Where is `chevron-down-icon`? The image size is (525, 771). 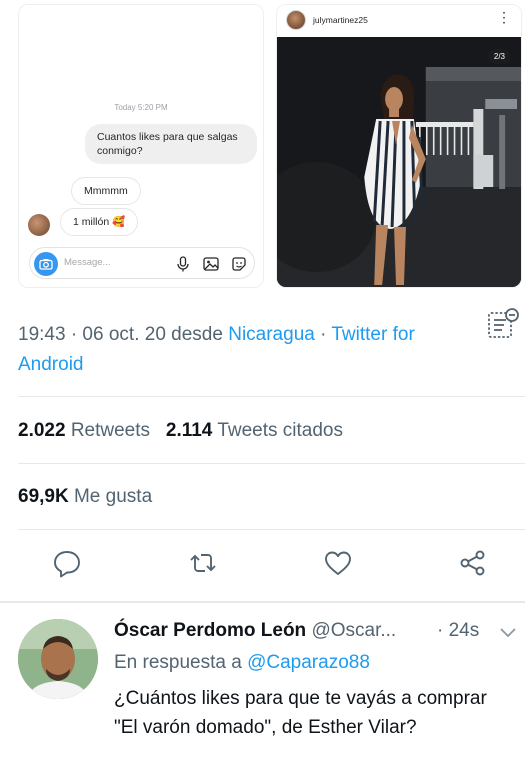 chevron-down-icon is located at coordinates (508, 632).